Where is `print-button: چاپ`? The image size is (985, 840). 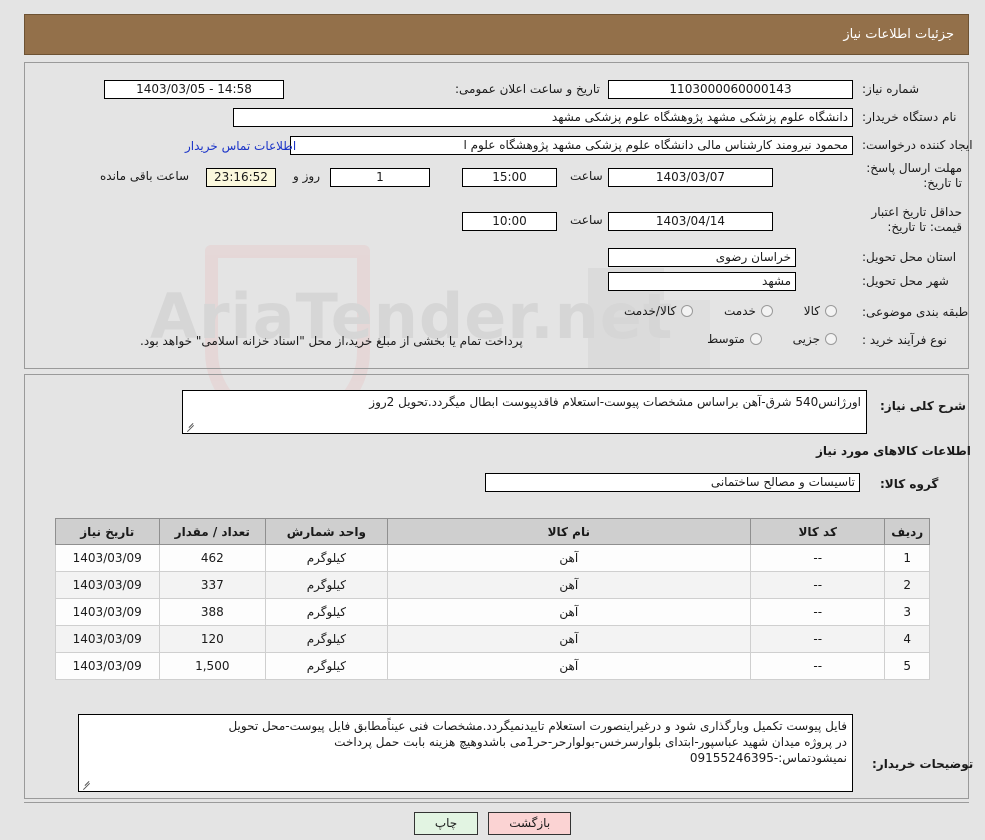
print-button: چاپ is located at coordinates (446, 823).